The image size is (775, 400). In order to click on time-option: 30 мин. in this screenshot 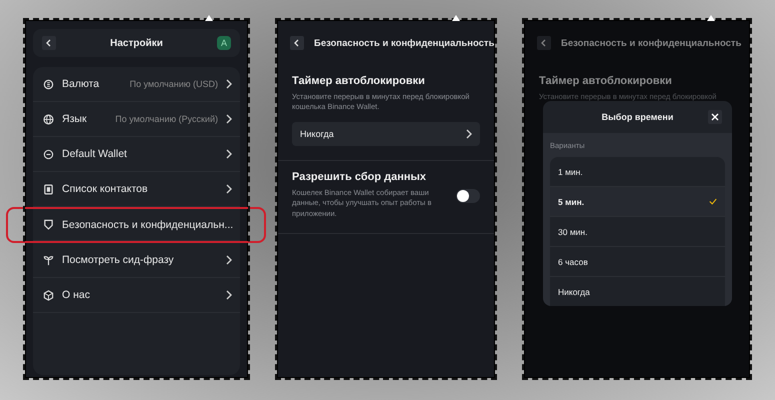, I will do `click(637, 232)`.